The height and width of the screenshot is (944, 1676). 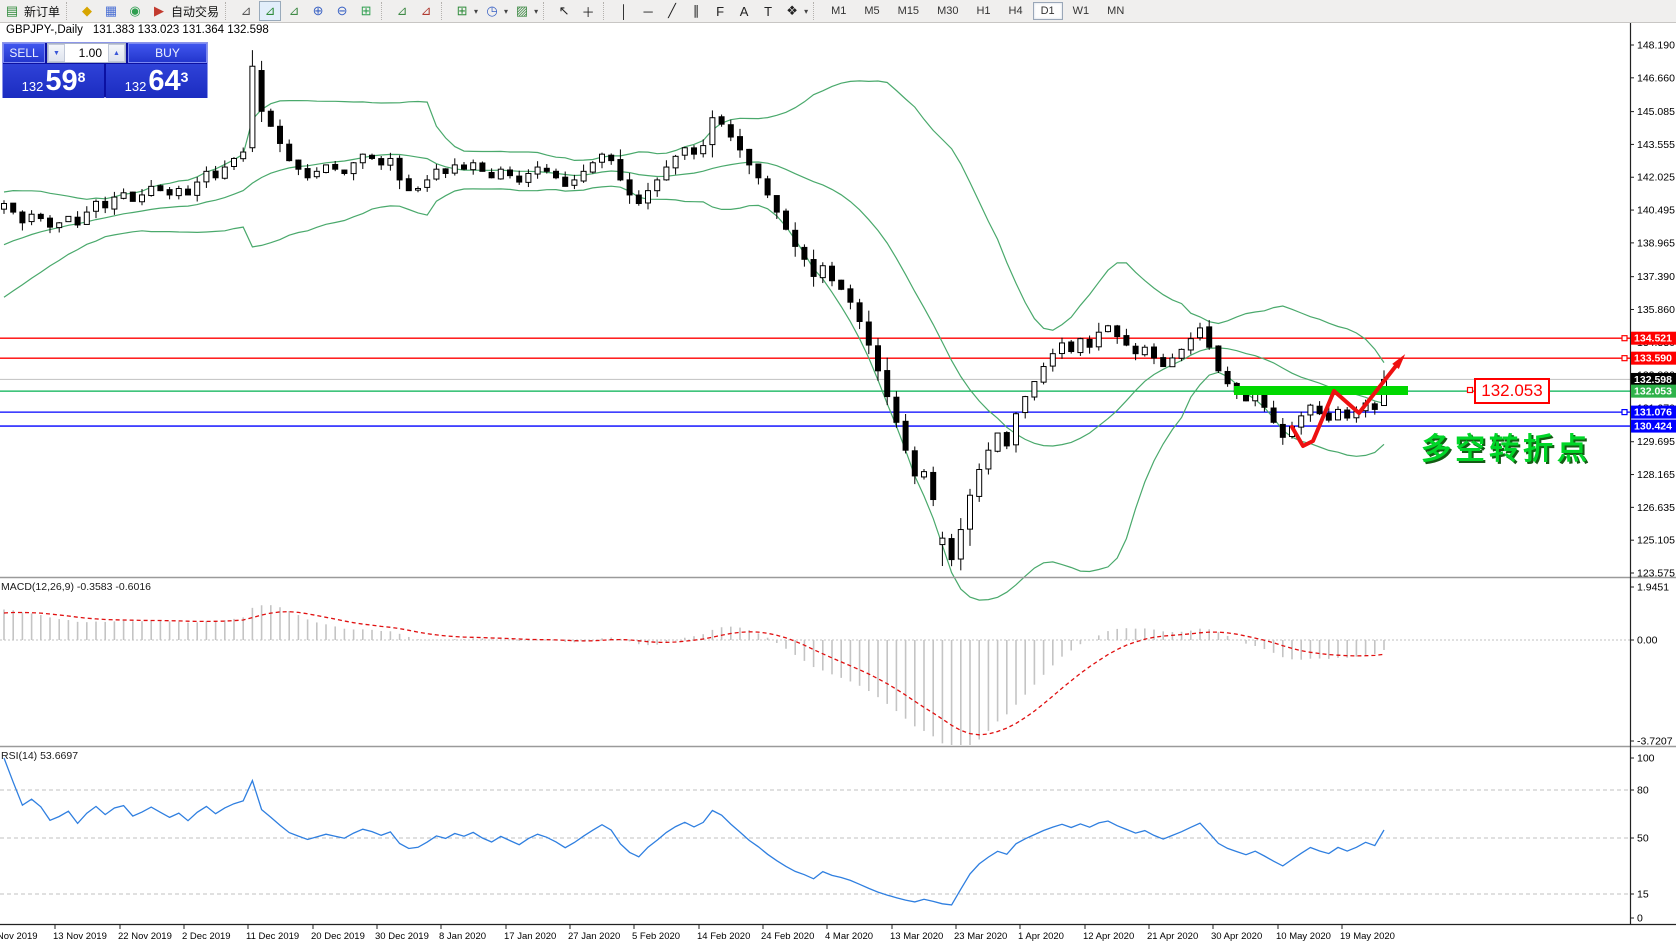 I want to click on date-label: 11 Dec 2019, so click(x=272, y=936).